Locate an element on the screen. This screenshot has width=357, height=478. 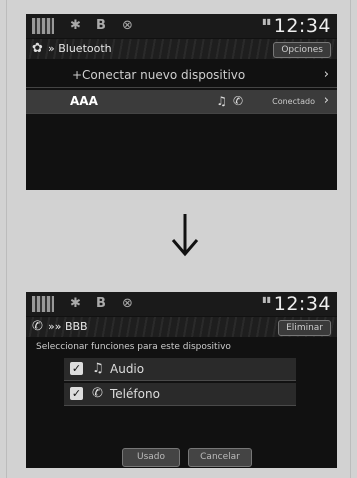
breadcrumb-chevron-icon: »» is located at coordinates (55, 326).